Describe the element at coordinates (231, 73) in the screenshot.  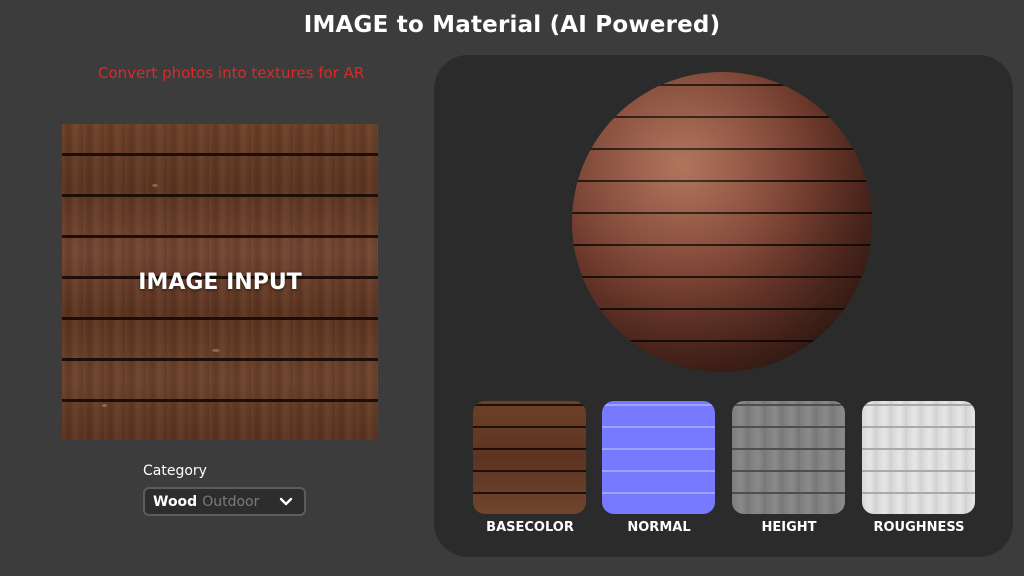
I see `page-subtitle: Convert photos into textures for AR` at that location.